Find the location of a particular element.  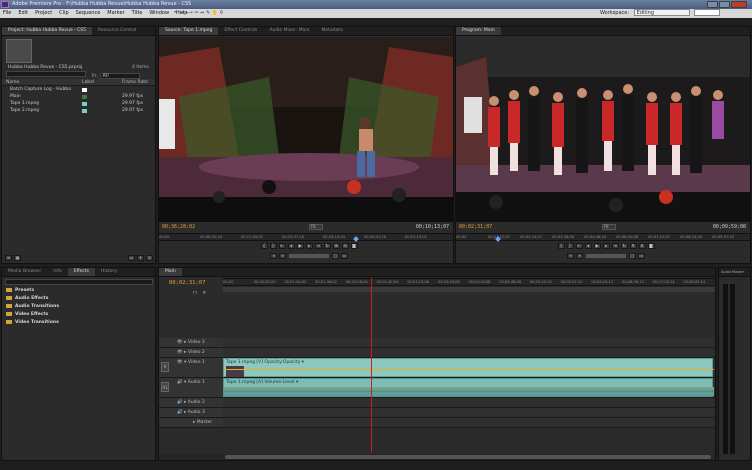

selection-tool-icon: ↖ is located at coordinates (176, 13).